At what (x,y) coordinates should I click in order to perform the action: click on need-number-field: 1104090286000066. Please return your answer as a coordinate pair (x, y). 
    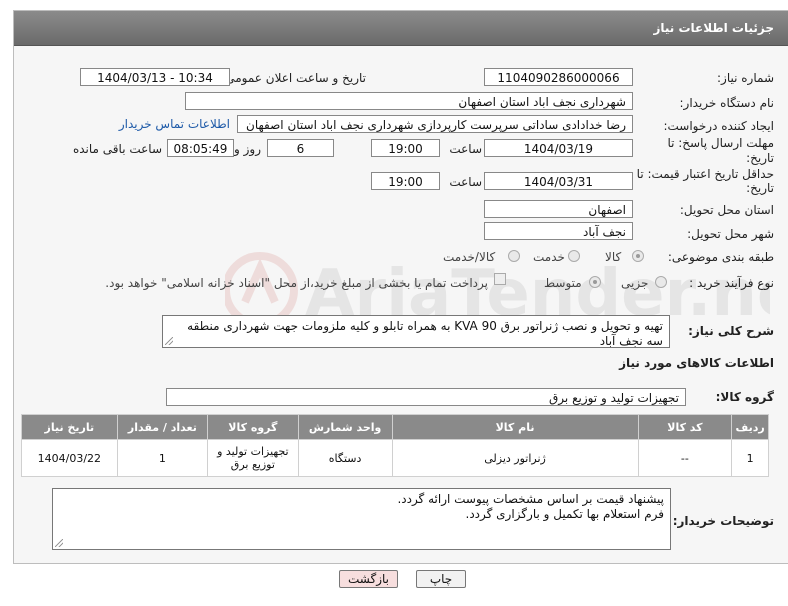
    Looking at the image, I should click on (558, 77).